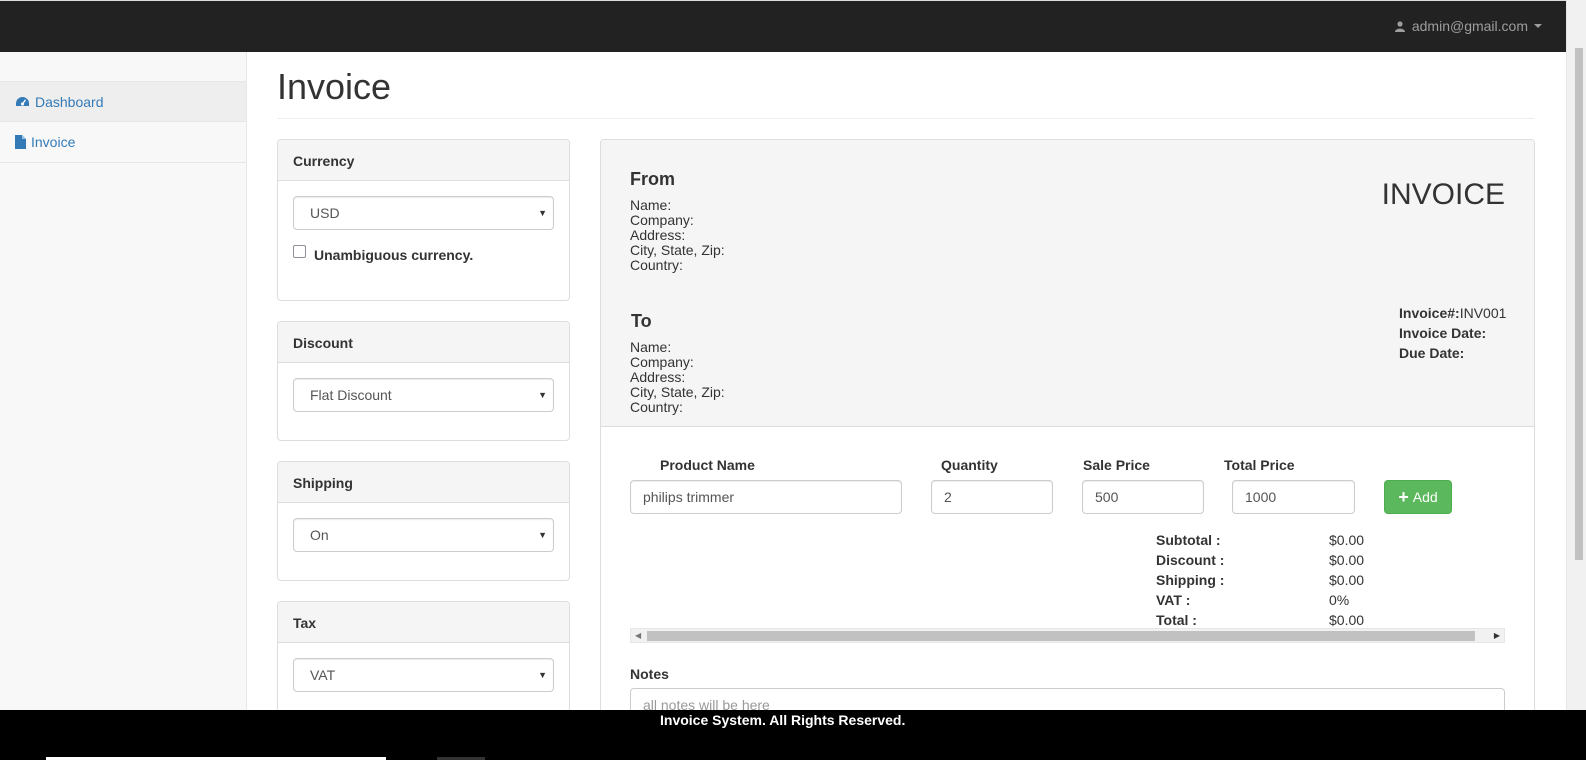 This screenshot has width=1586, height=760. What do you see at coordinates (1347, 580) in the screenshot?
I see `shipping-value: $0.00` at bounding box center [1347, 580].